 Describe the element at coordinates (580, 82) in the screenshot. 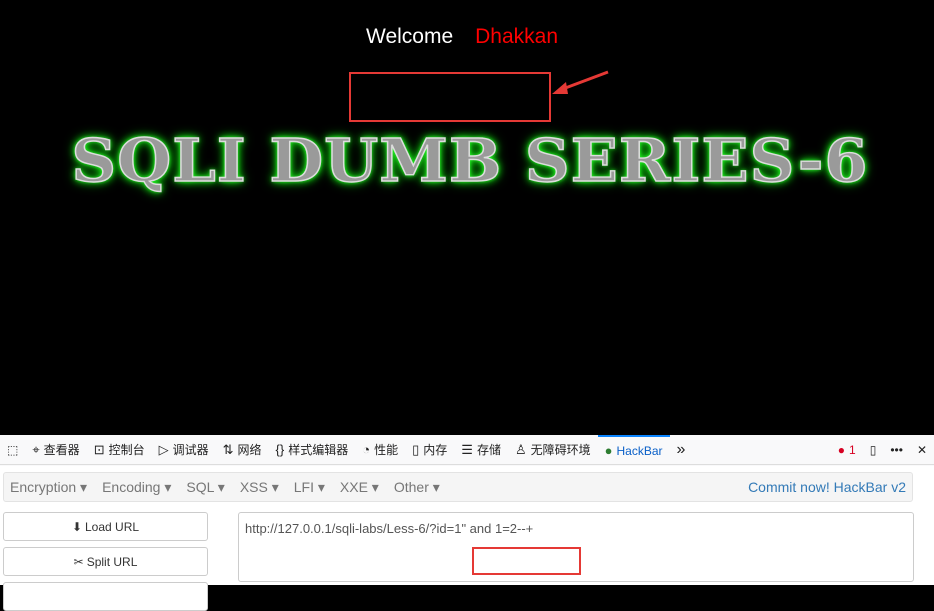

I see `arrow-annotation` at that location.